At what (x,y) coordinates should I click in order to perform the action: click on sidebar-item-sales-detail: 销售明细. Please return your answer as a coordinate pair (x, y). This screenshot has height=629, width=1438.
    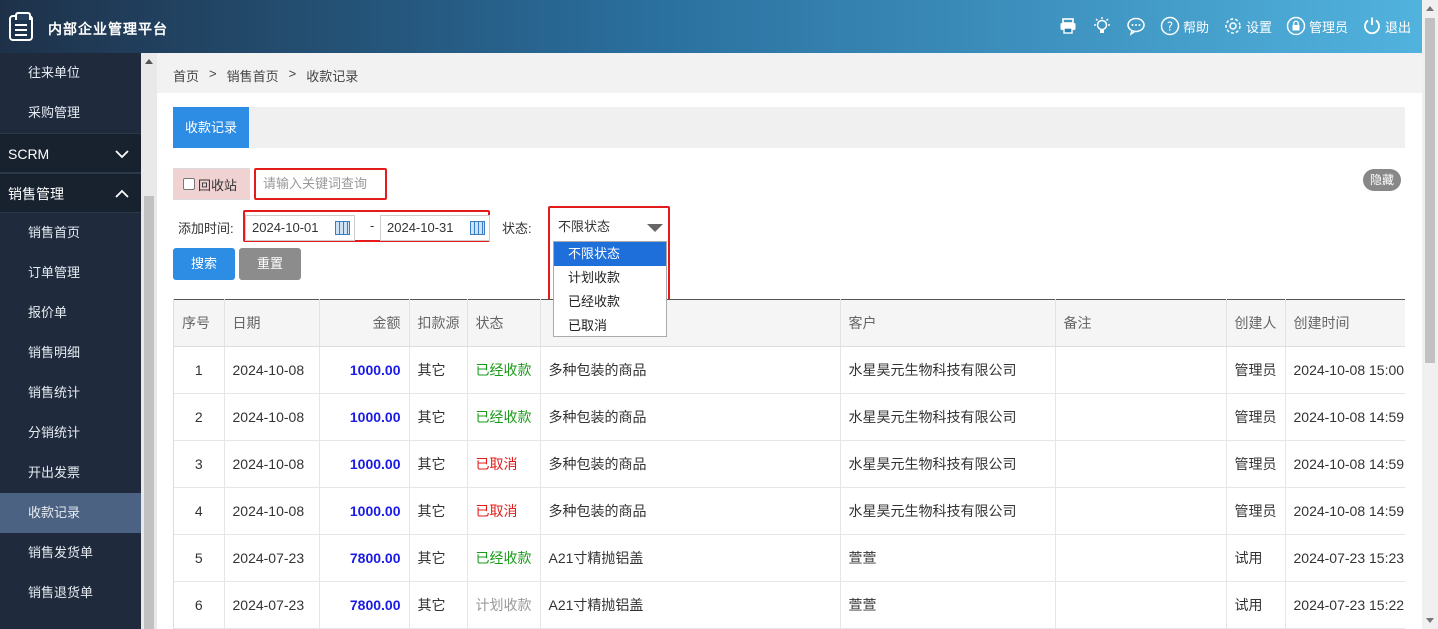
    Looking at the image, I should click on (70, 353).